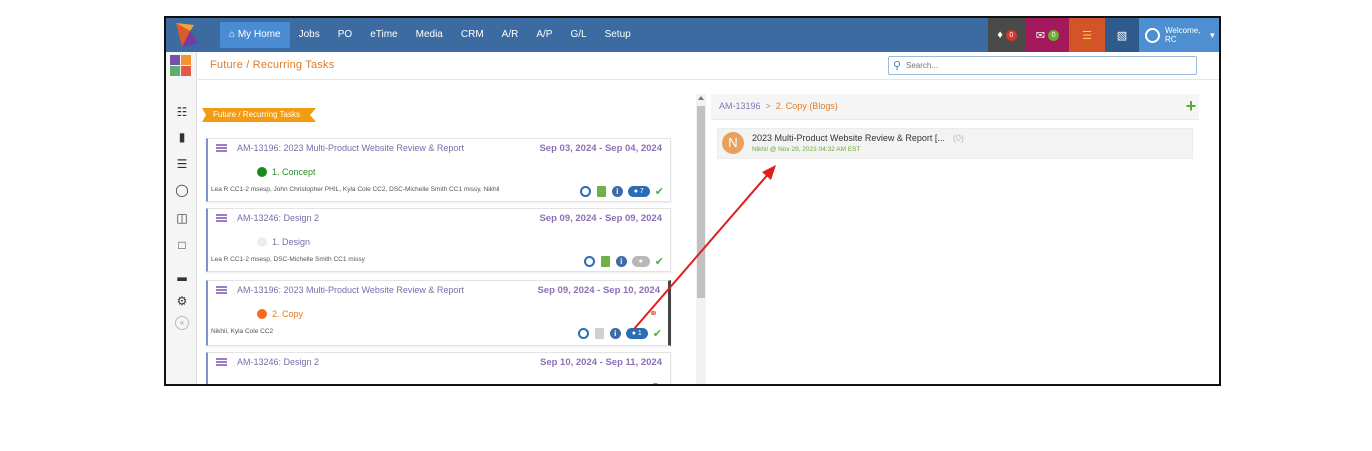 The height and width of the screenshot is (451, 1372). I want to click on folder-icon: ▮, so click(182, 137).